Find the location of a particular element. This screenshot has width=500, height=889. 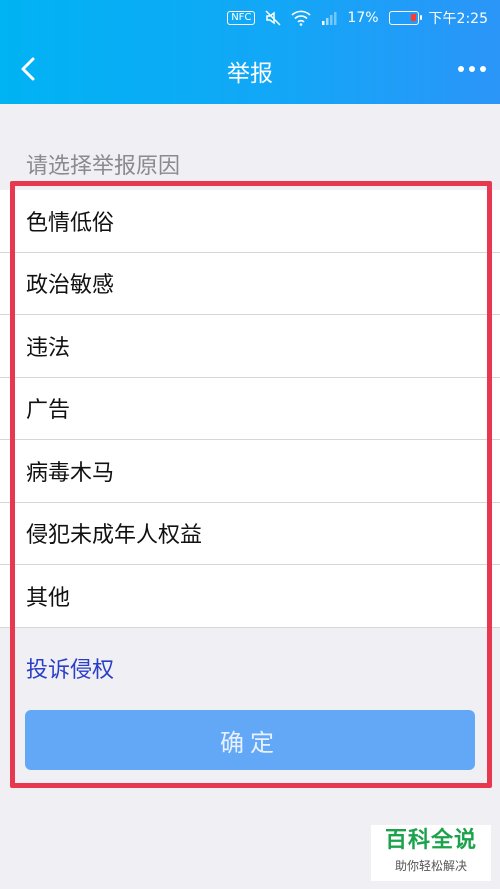

reason-item-politics: 政治敏感 is located at coordinates (250, 284).